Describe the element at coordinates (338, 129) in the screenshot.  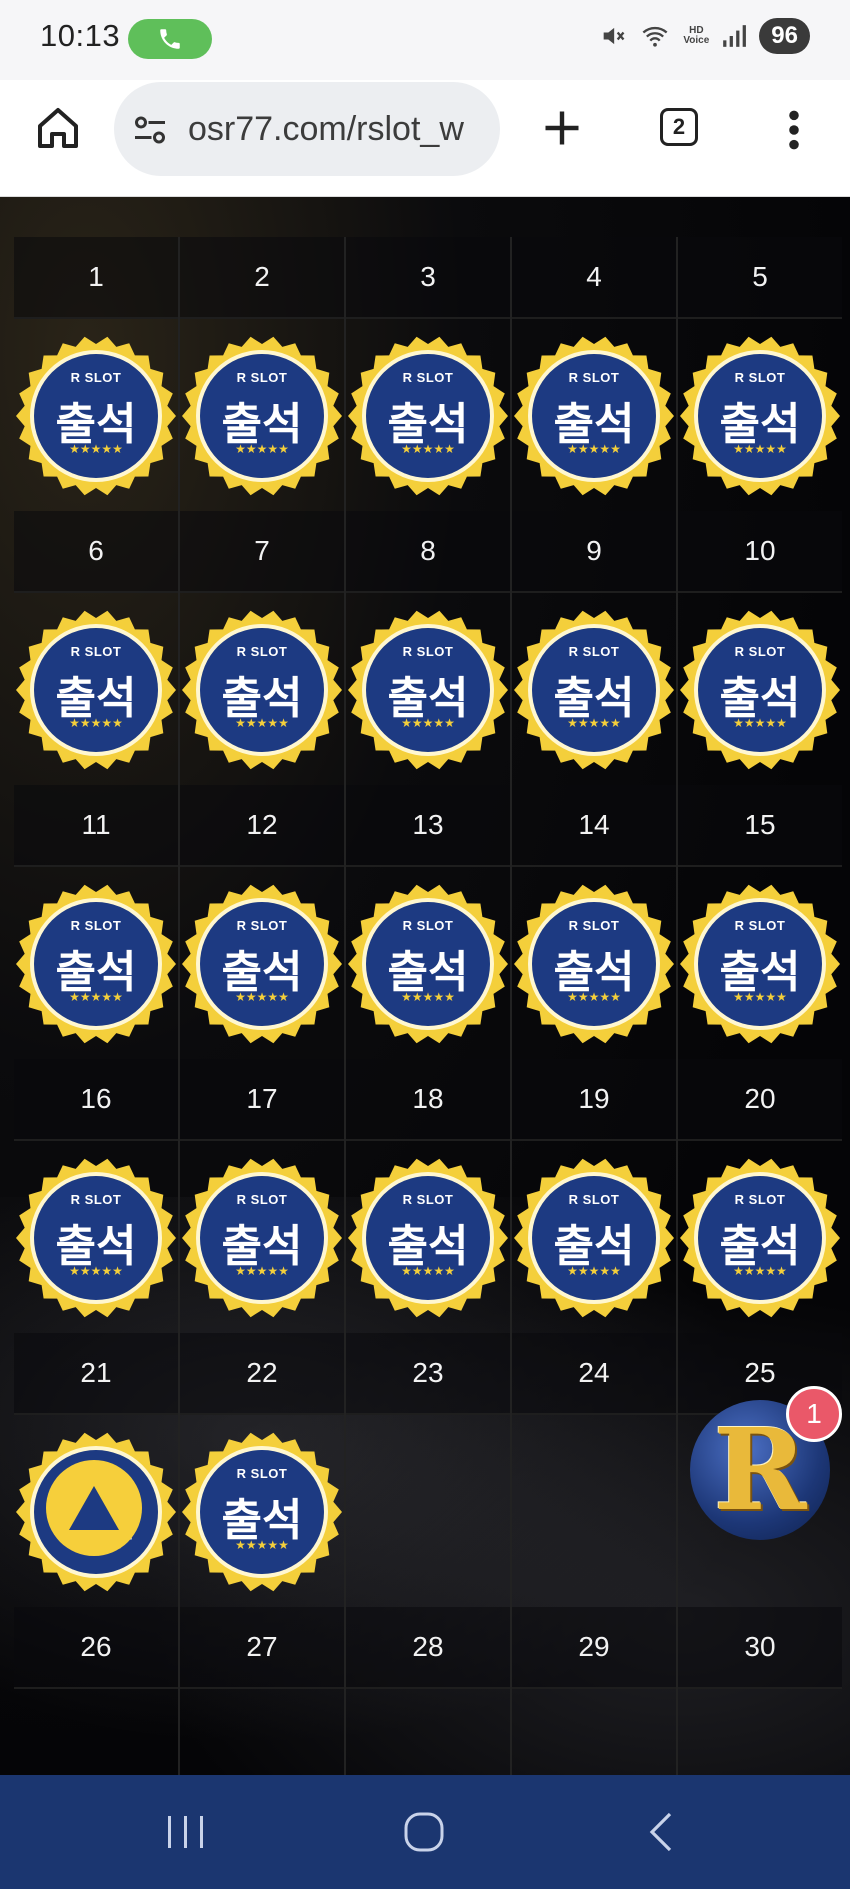
I see `url-text: osr77.com/rslot_w` at that location.